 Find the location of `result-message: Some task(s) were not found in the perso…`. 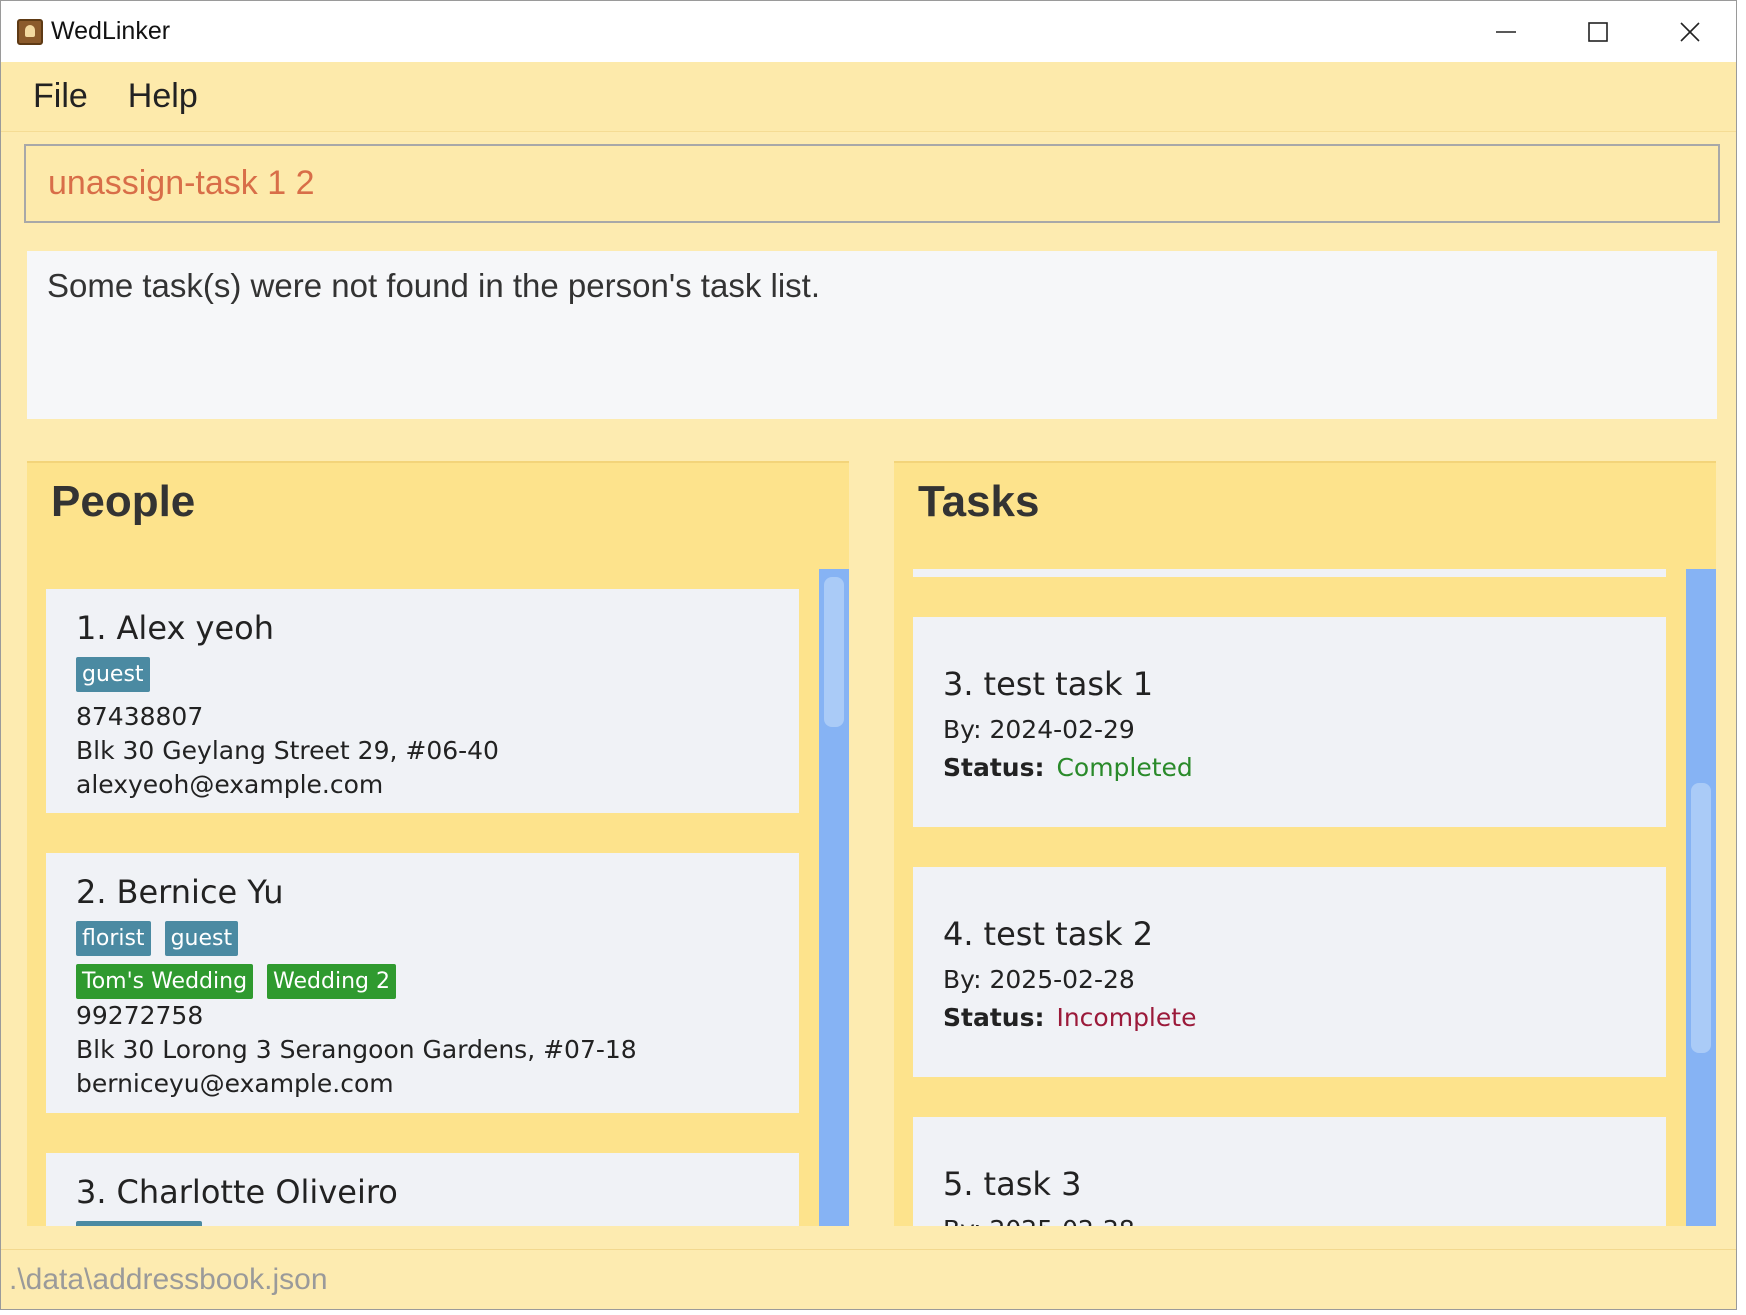

result-message: Some task(s) were not found in the perso… is located at coordinates (433, 285).